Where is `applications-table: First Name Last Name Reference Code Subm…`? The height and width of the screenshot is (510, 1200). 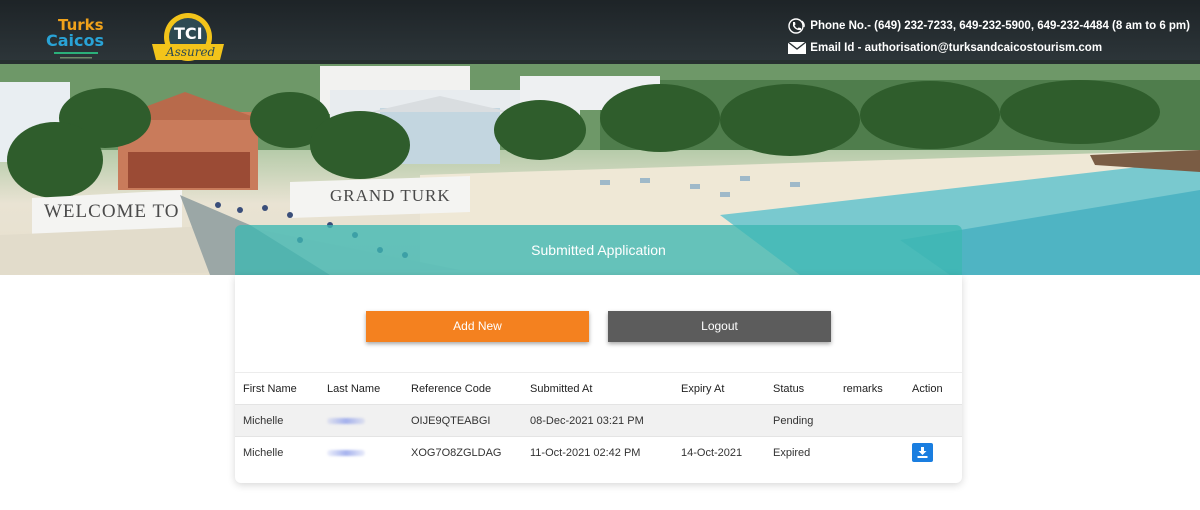 applications-table: First Name Last Name Reference Code Subm… is located at coordinates (598, 420).